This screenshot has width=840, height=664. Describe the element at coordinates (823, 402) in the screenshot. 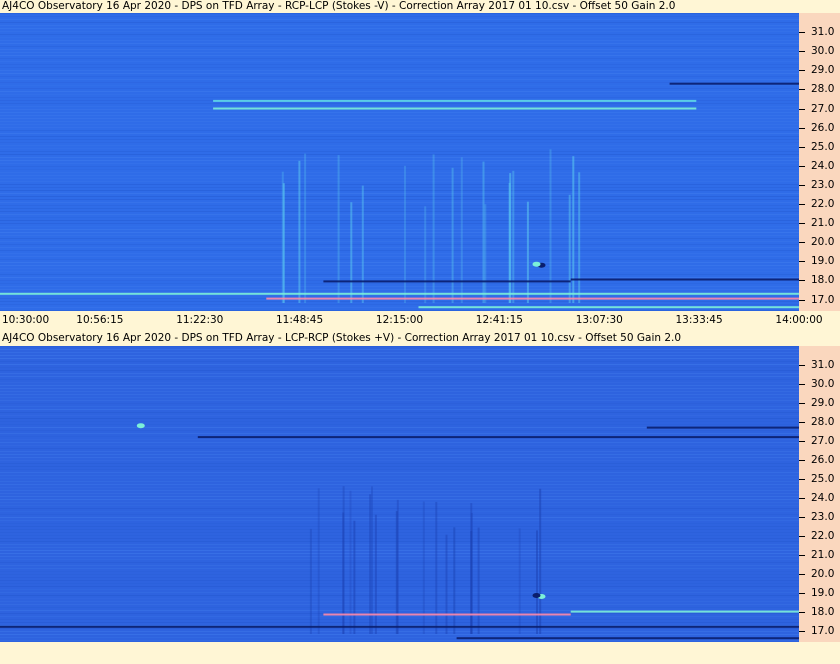

I see `y-tick-label: 29.0` at that location.